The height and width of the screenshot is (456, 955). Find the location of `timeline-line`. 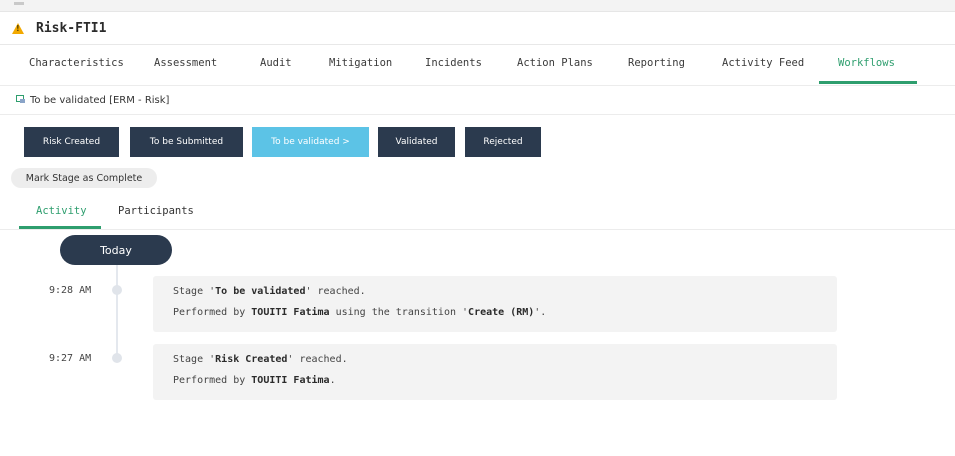

timeline-line is located at coordinates (117, 311).